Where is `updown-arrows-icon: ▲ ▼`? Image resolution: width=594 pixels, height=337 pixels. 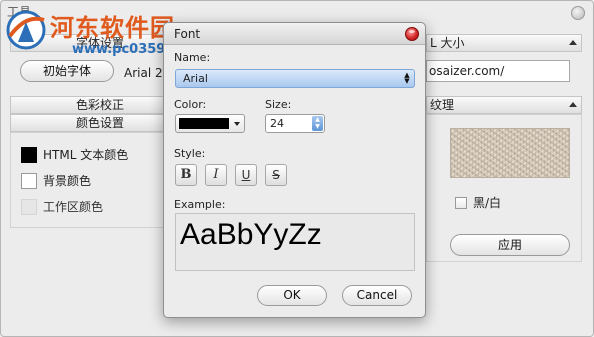
updown-arrows-icon: ▲ ▼ is located at coordinates (407, 78).